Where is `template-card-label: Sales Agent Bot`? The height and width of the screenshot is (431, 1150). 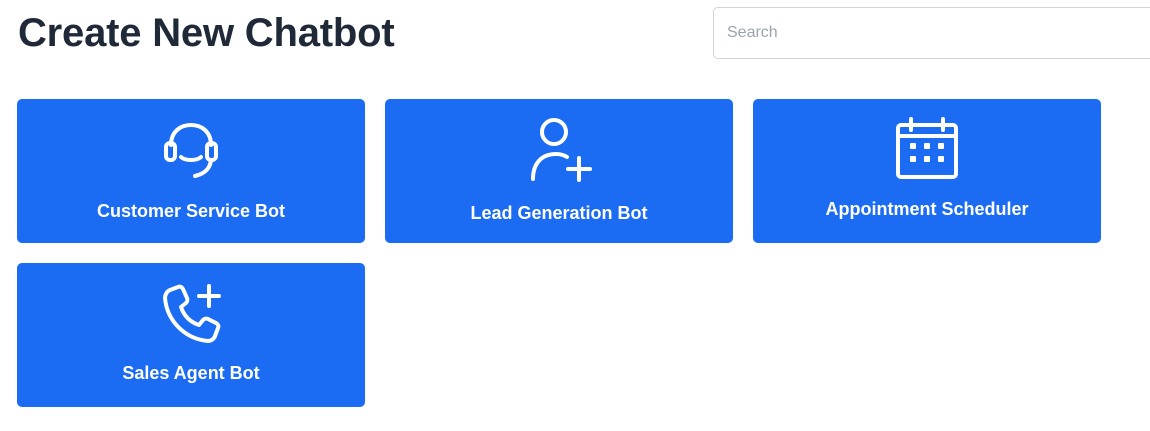 template-card-label: Sales Agent Bot is located at coordinates (191, 373).